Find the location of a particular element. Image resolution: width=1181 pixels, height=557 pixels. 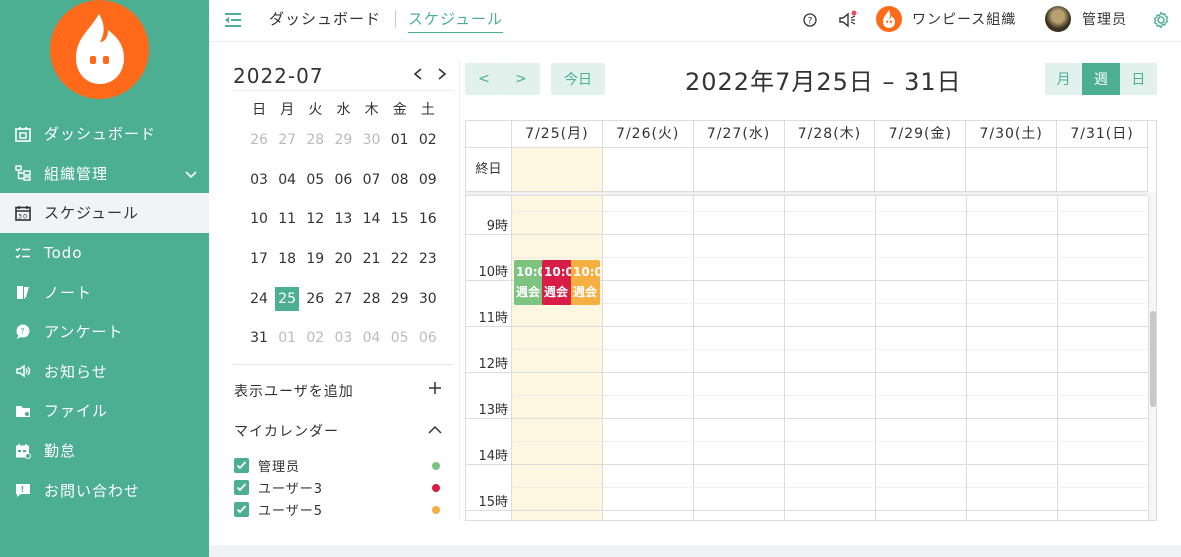

breadcrumb-dashboard: ダッシュボード is located at coordinates (325, 18).